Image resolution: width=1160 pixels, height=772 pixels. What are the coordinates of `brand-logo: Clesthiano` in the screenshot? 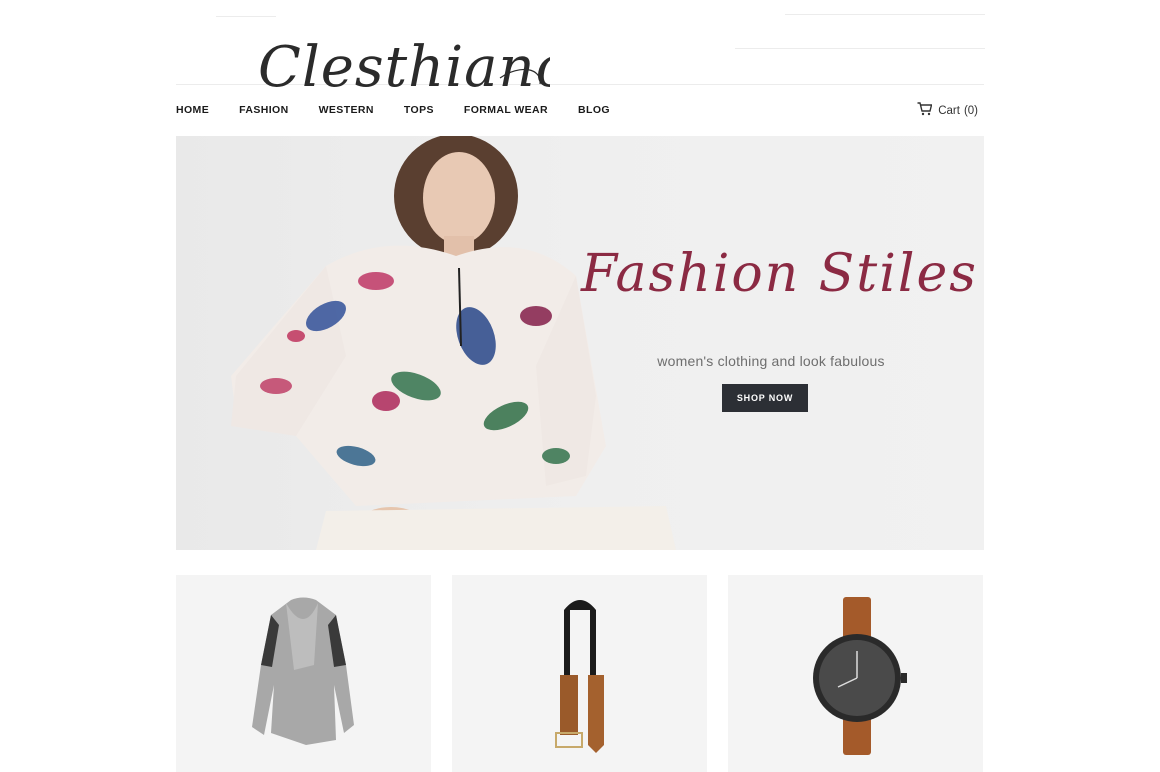 It's located at (409, 61).